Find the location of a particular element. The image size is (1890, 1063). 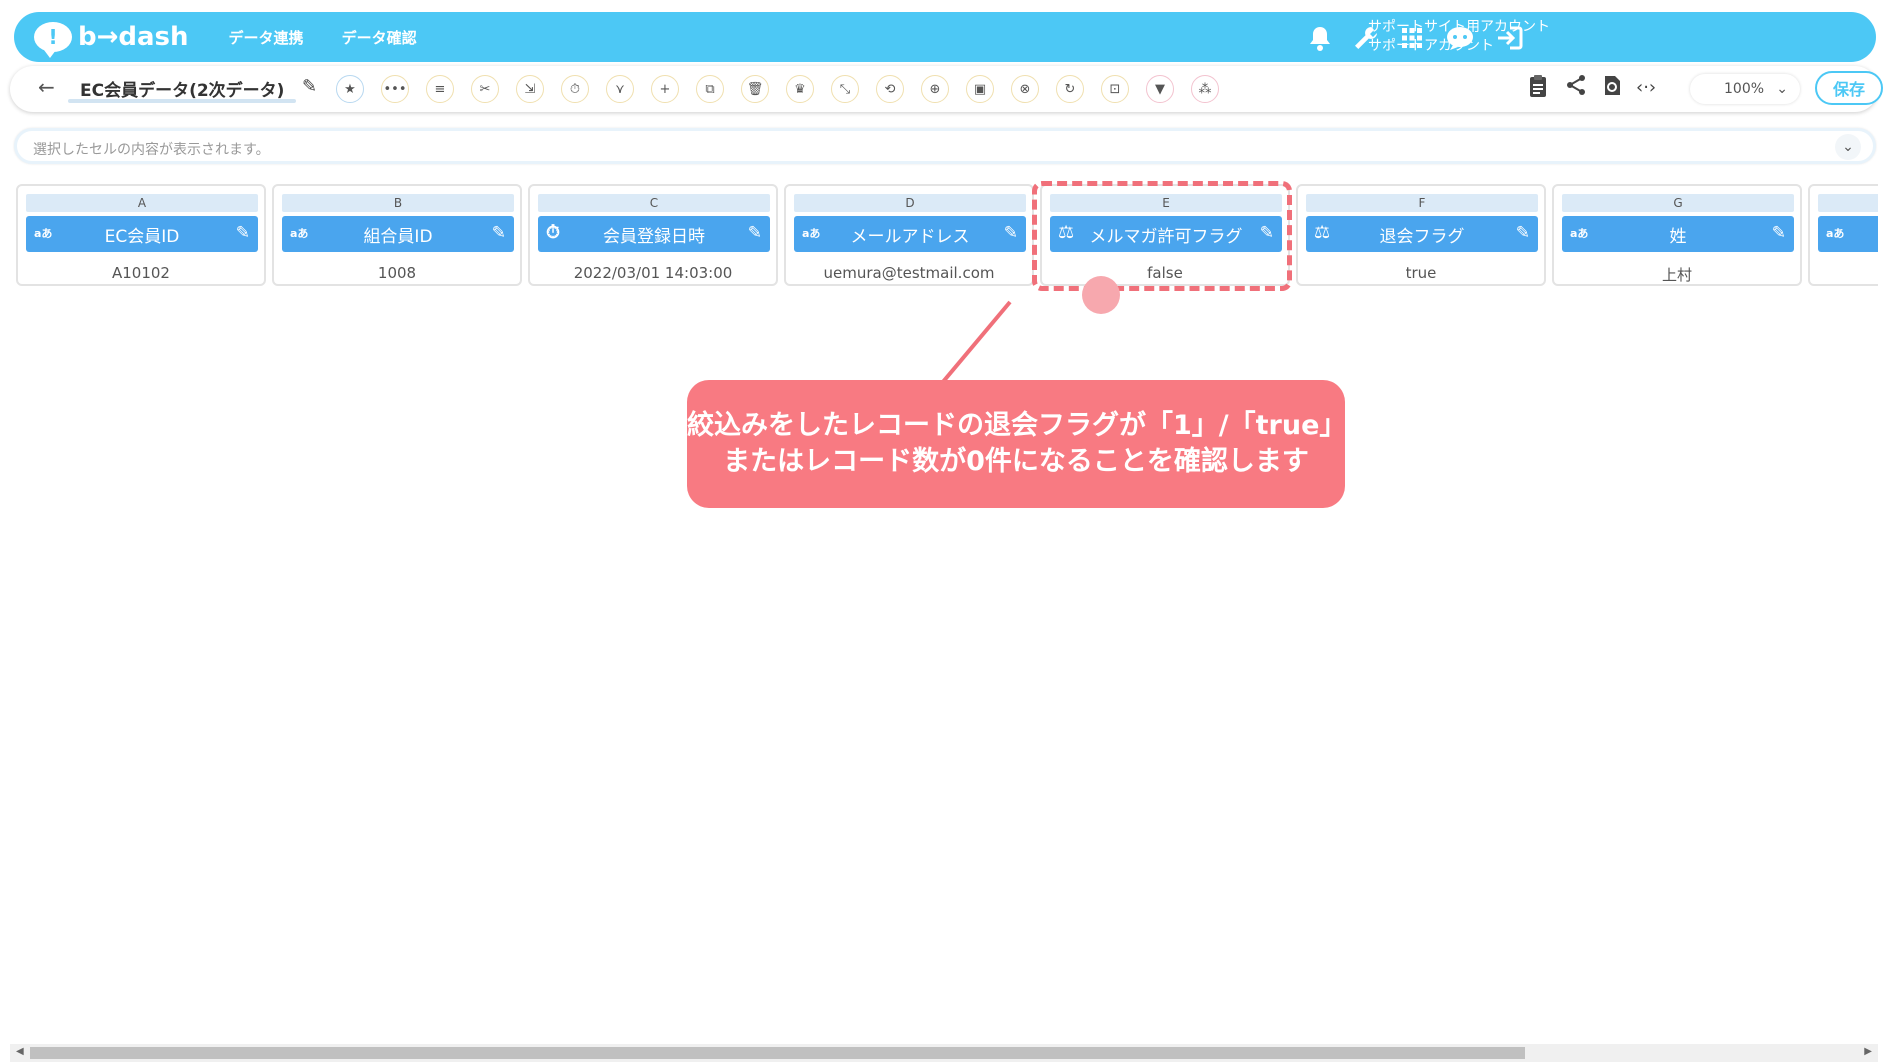

box-icon: ▣ is located at coordinates (980, 89).